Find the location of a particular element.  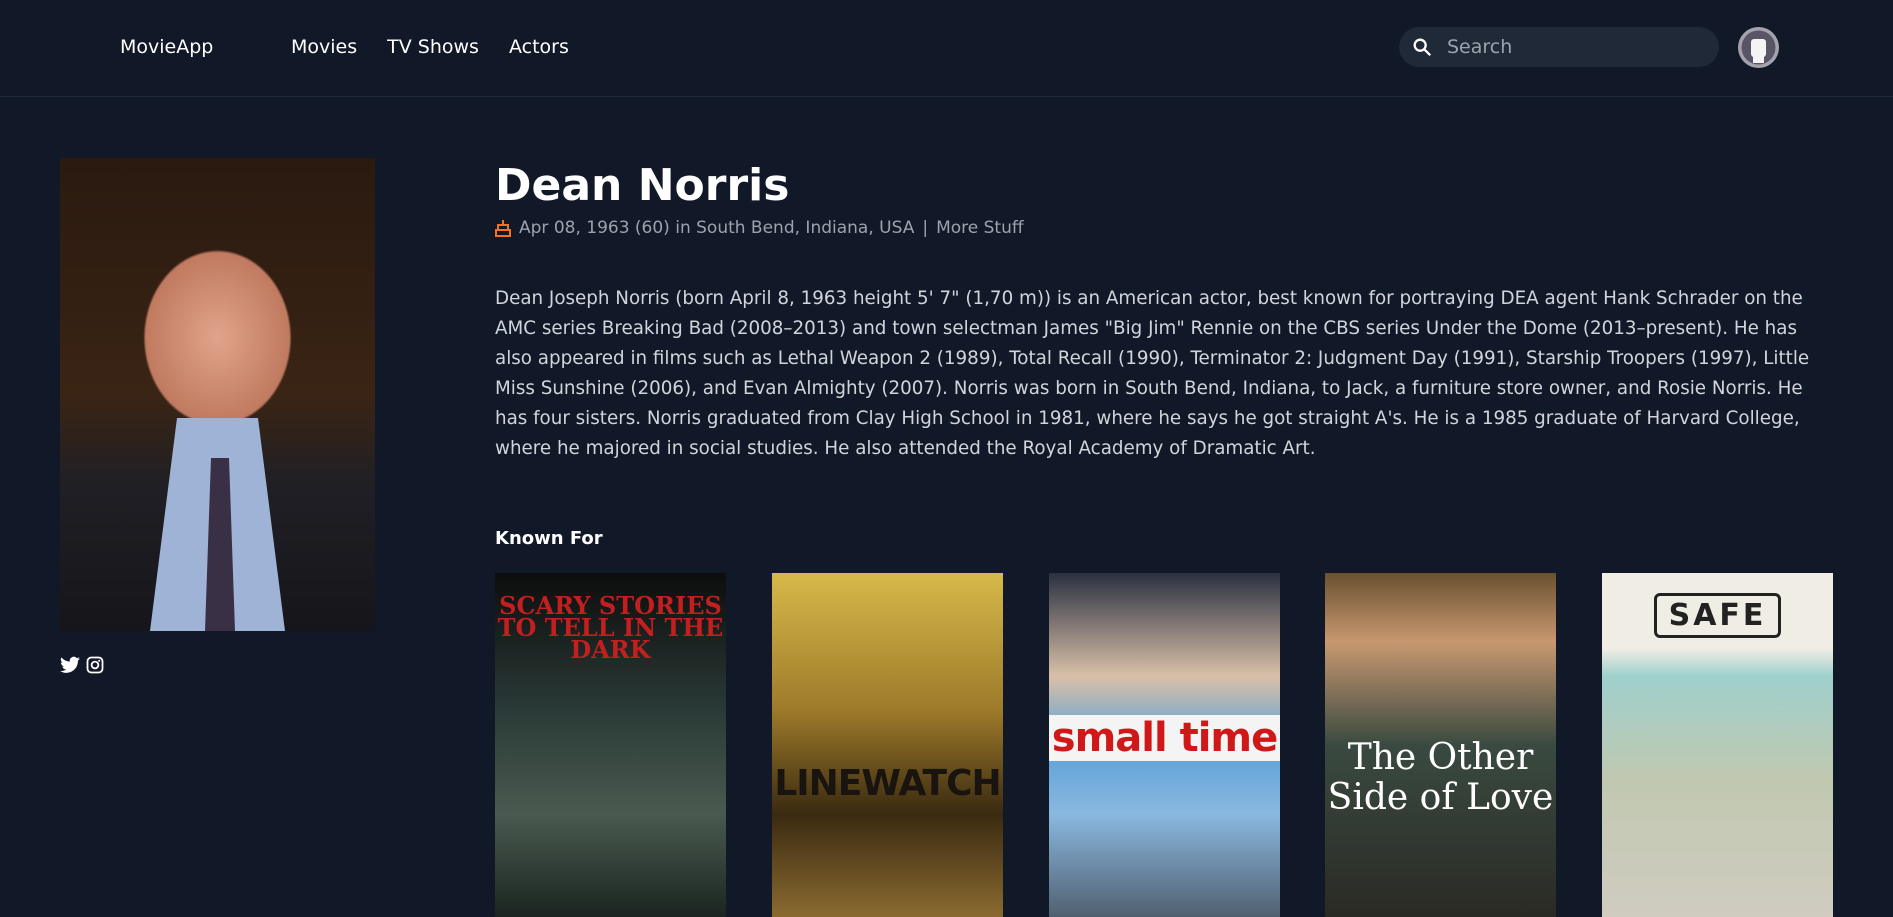

known-for-heading: Known For is located at coordinates (549, 538).